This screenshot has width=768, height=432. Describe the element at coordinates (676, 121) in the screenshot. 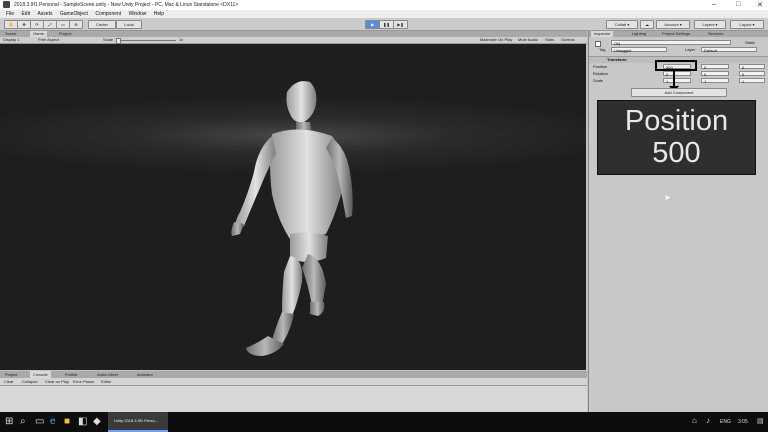

I see `callout-line1: Position` at that location.